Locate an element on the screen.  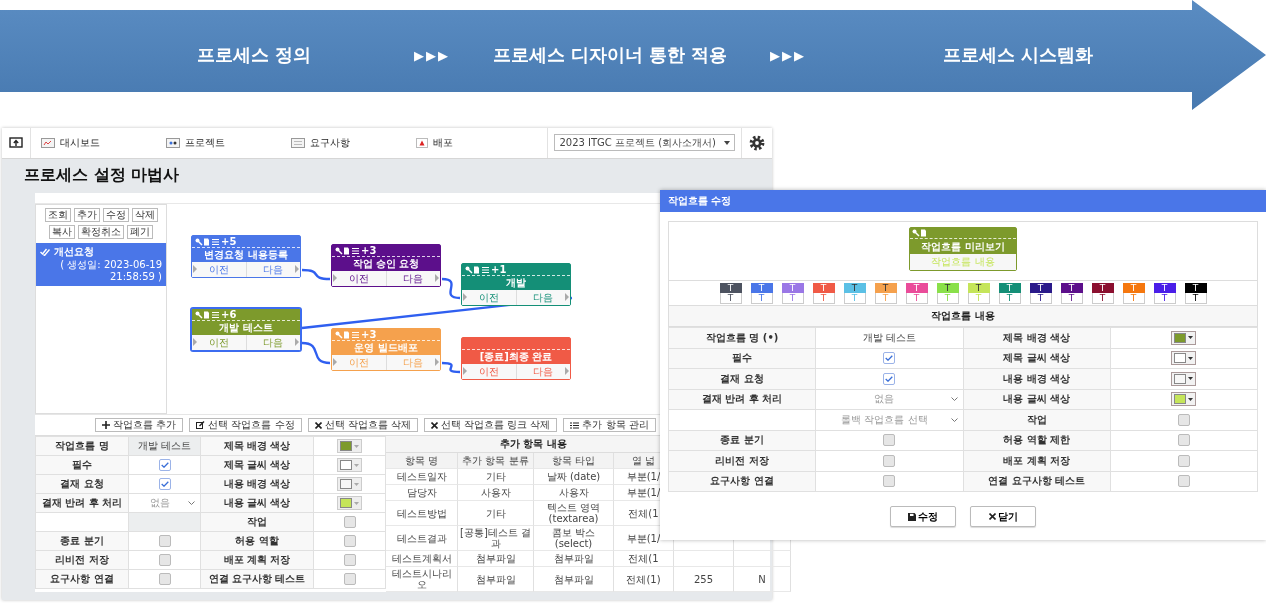
workflow-node: +1 개발 이전 다음 is located at coordinates (516, 284).